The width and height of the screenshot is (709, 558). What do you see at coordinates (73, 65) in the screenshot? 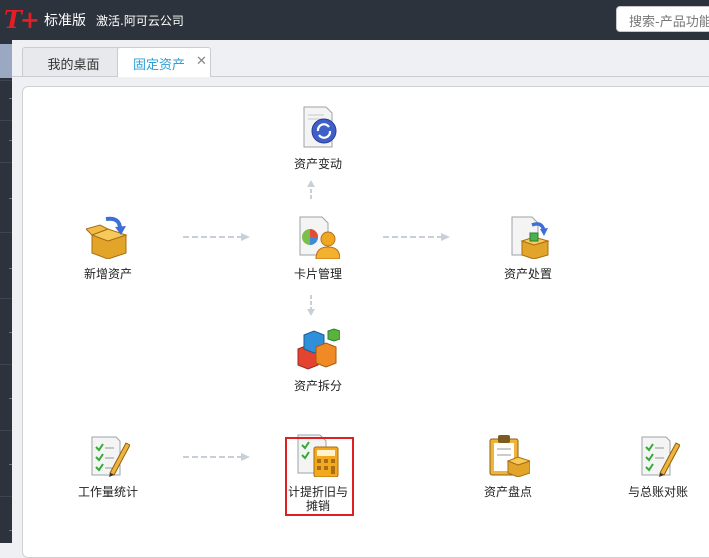
I see `tab-label: 我的桌面` at bounding box center [73, 65].